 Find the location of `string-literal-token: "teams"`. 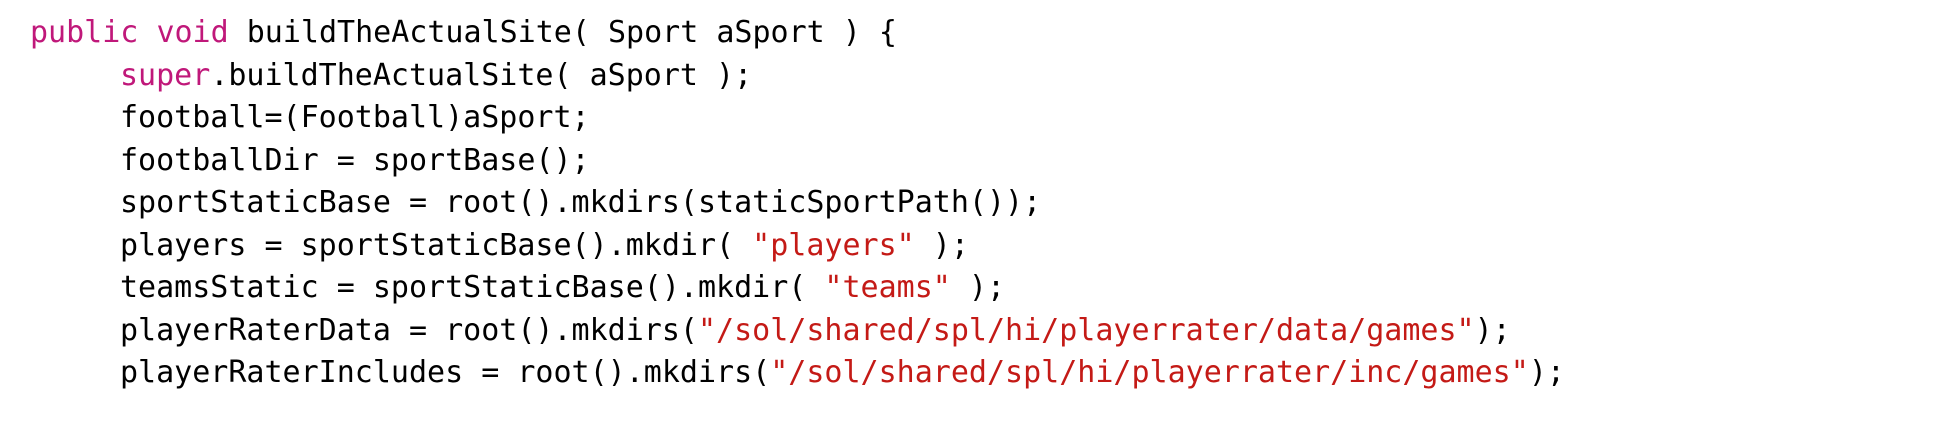

string-literal-token: "teams" is located at coordinates (887, 287).